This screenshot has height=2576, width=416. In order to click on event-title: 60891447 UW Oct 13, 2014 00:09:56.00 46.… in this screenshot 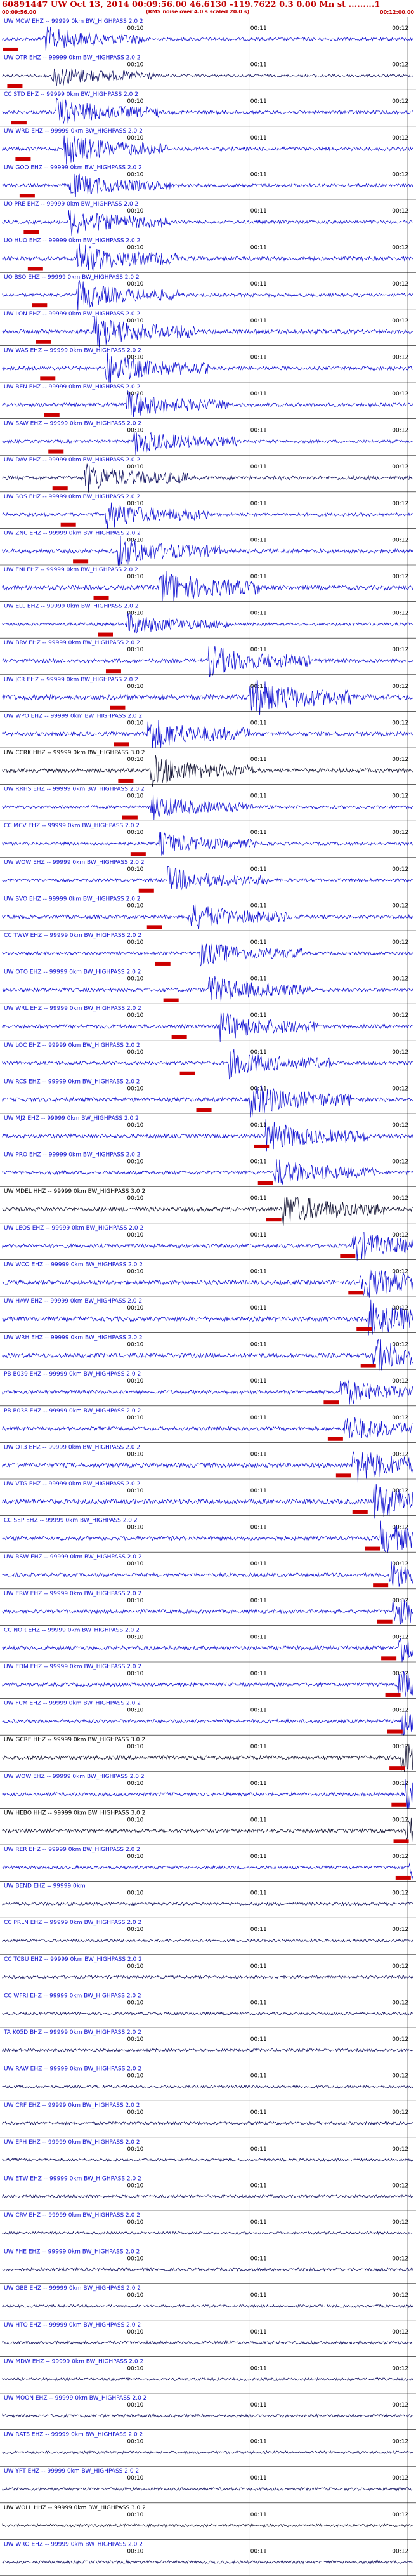, I will do `click(191, 5)`.